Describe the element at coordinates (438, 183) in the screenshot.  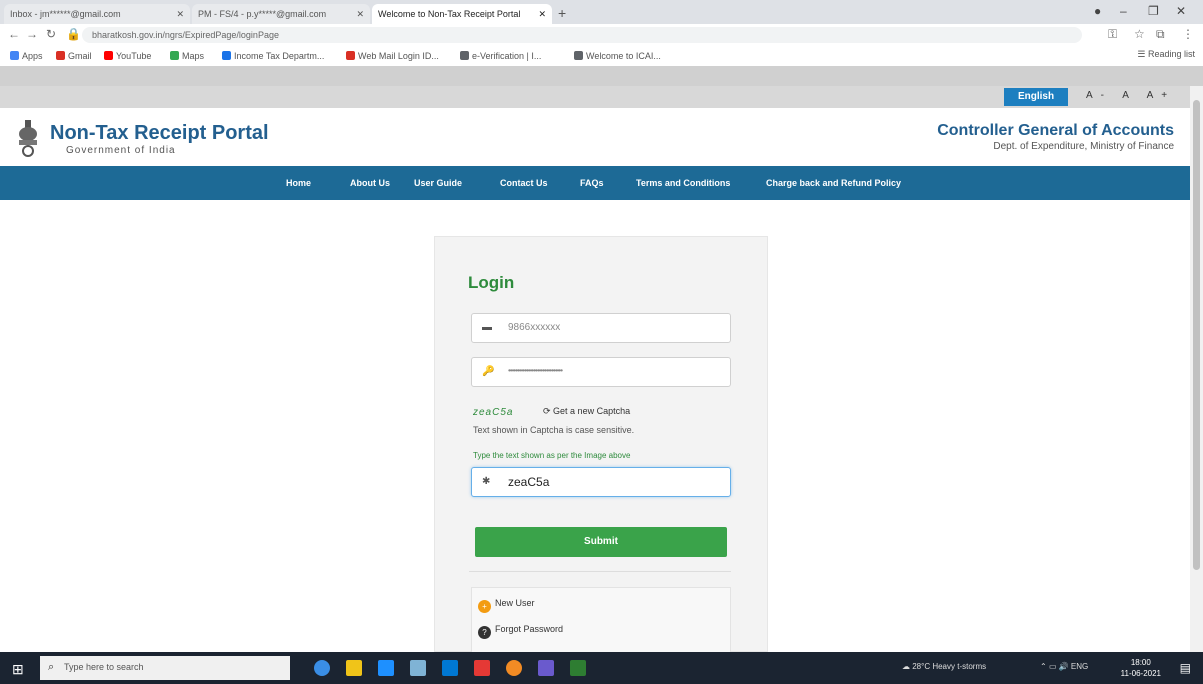
I see `nav-user-guide: User Guide` at that location.